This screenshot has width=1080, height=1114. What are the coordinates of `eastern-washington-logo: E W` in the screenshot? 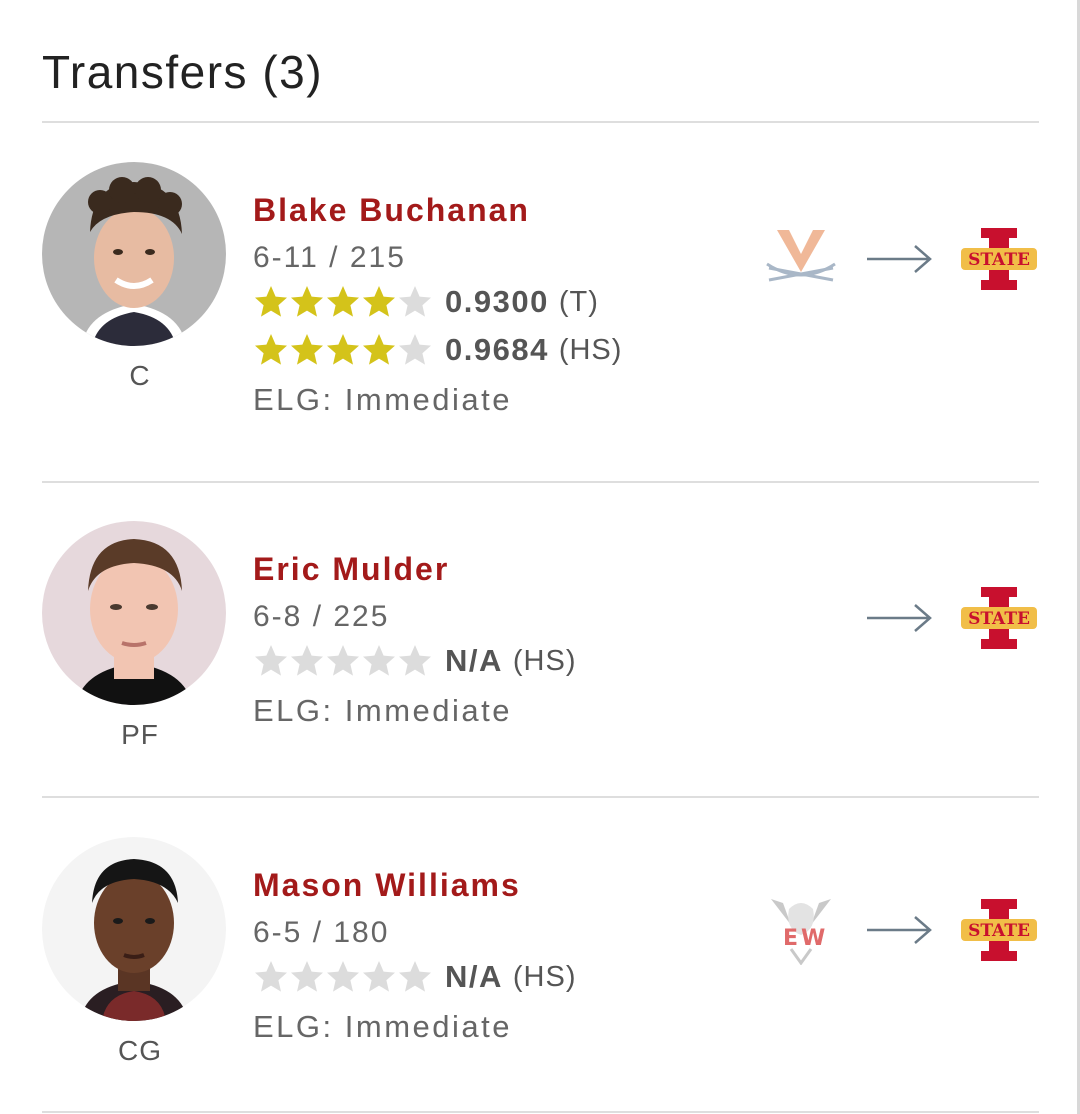 It's located at (801, 930).